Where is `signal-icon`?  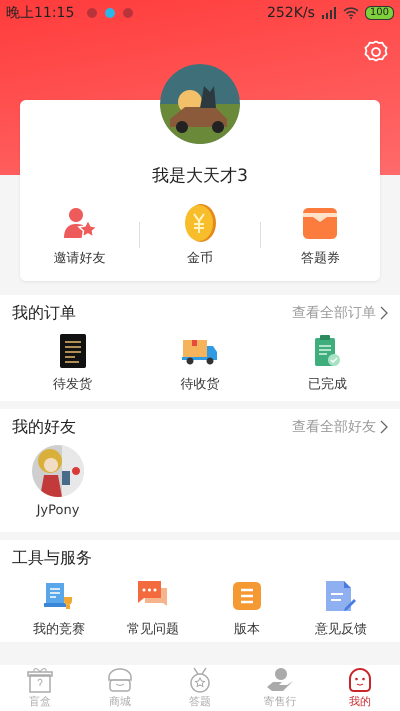
signal-icon is located at coordinates (328, 13).